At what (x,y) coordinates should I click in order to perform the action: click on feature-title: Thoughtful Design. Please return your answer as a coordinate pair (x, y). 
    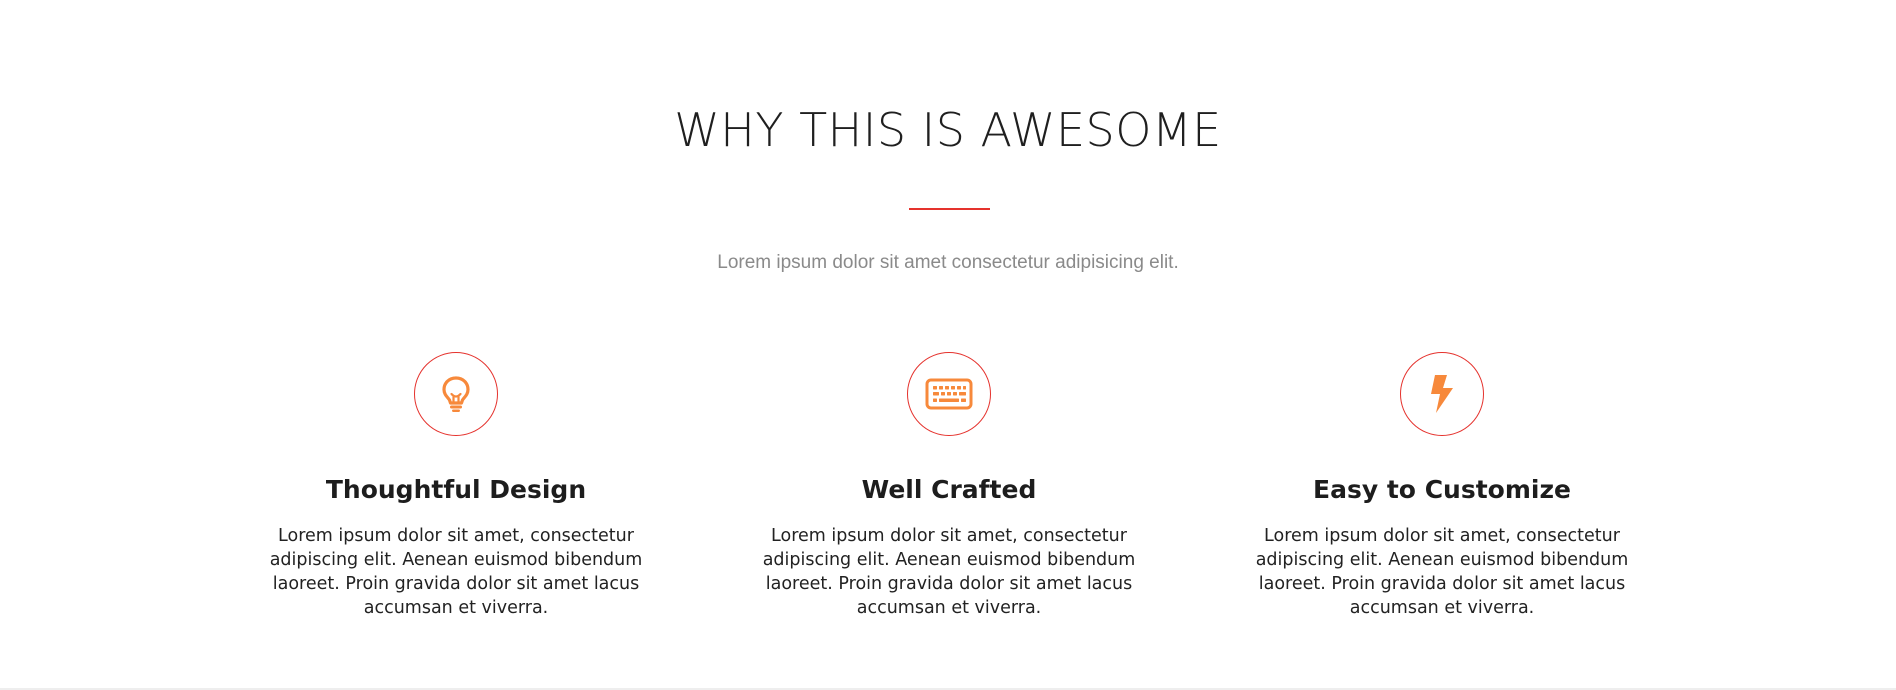
    Looking at the image, I should click on (456, 489).